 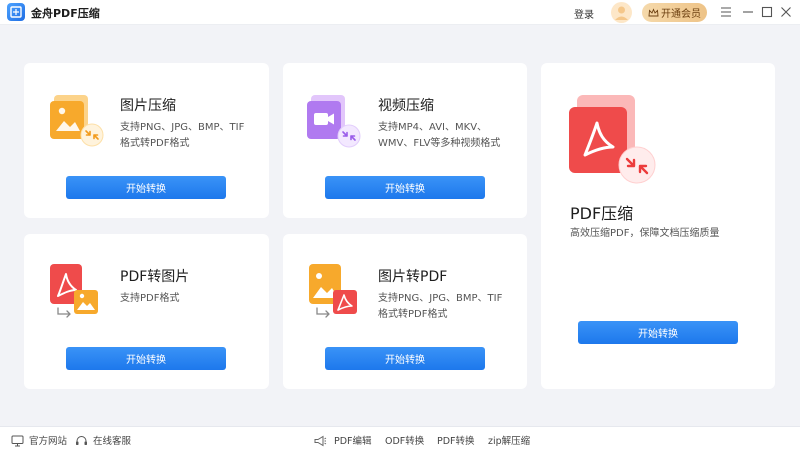 I want to click on card-title: PDF转图片, so click(x=155, y=277).